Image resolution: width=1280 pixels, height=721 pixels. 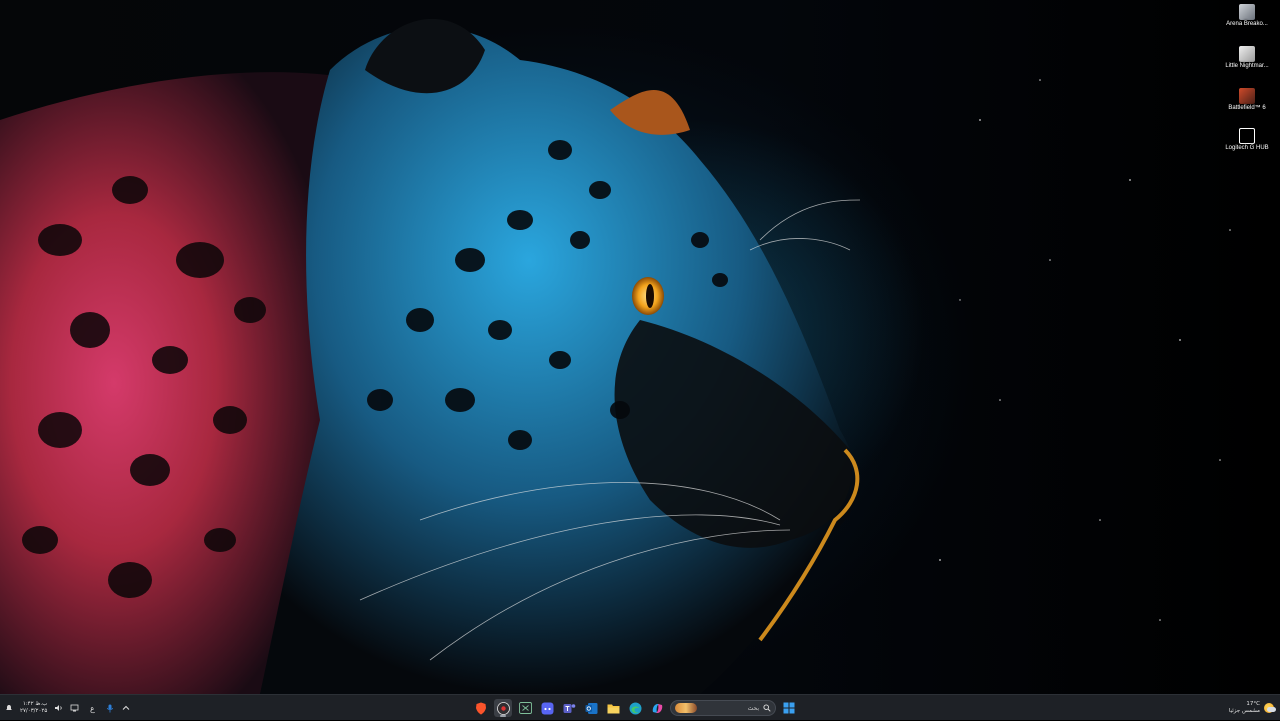 I want to click on teams-icon, so click(x=569, y=708).